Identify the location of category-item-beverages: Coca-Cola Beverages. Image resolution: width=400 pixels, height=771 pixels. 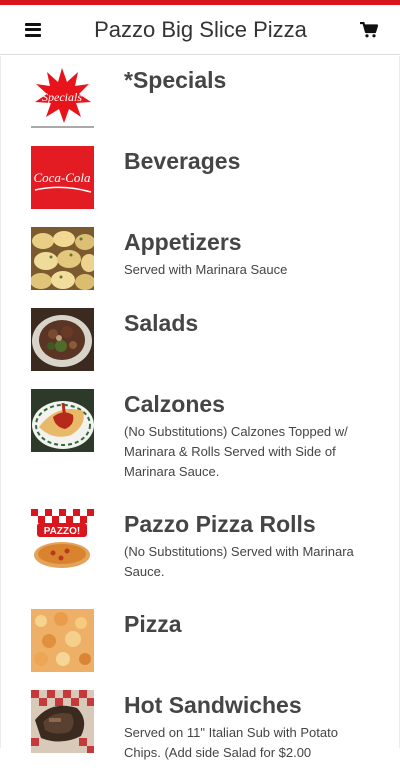
(200, 177).